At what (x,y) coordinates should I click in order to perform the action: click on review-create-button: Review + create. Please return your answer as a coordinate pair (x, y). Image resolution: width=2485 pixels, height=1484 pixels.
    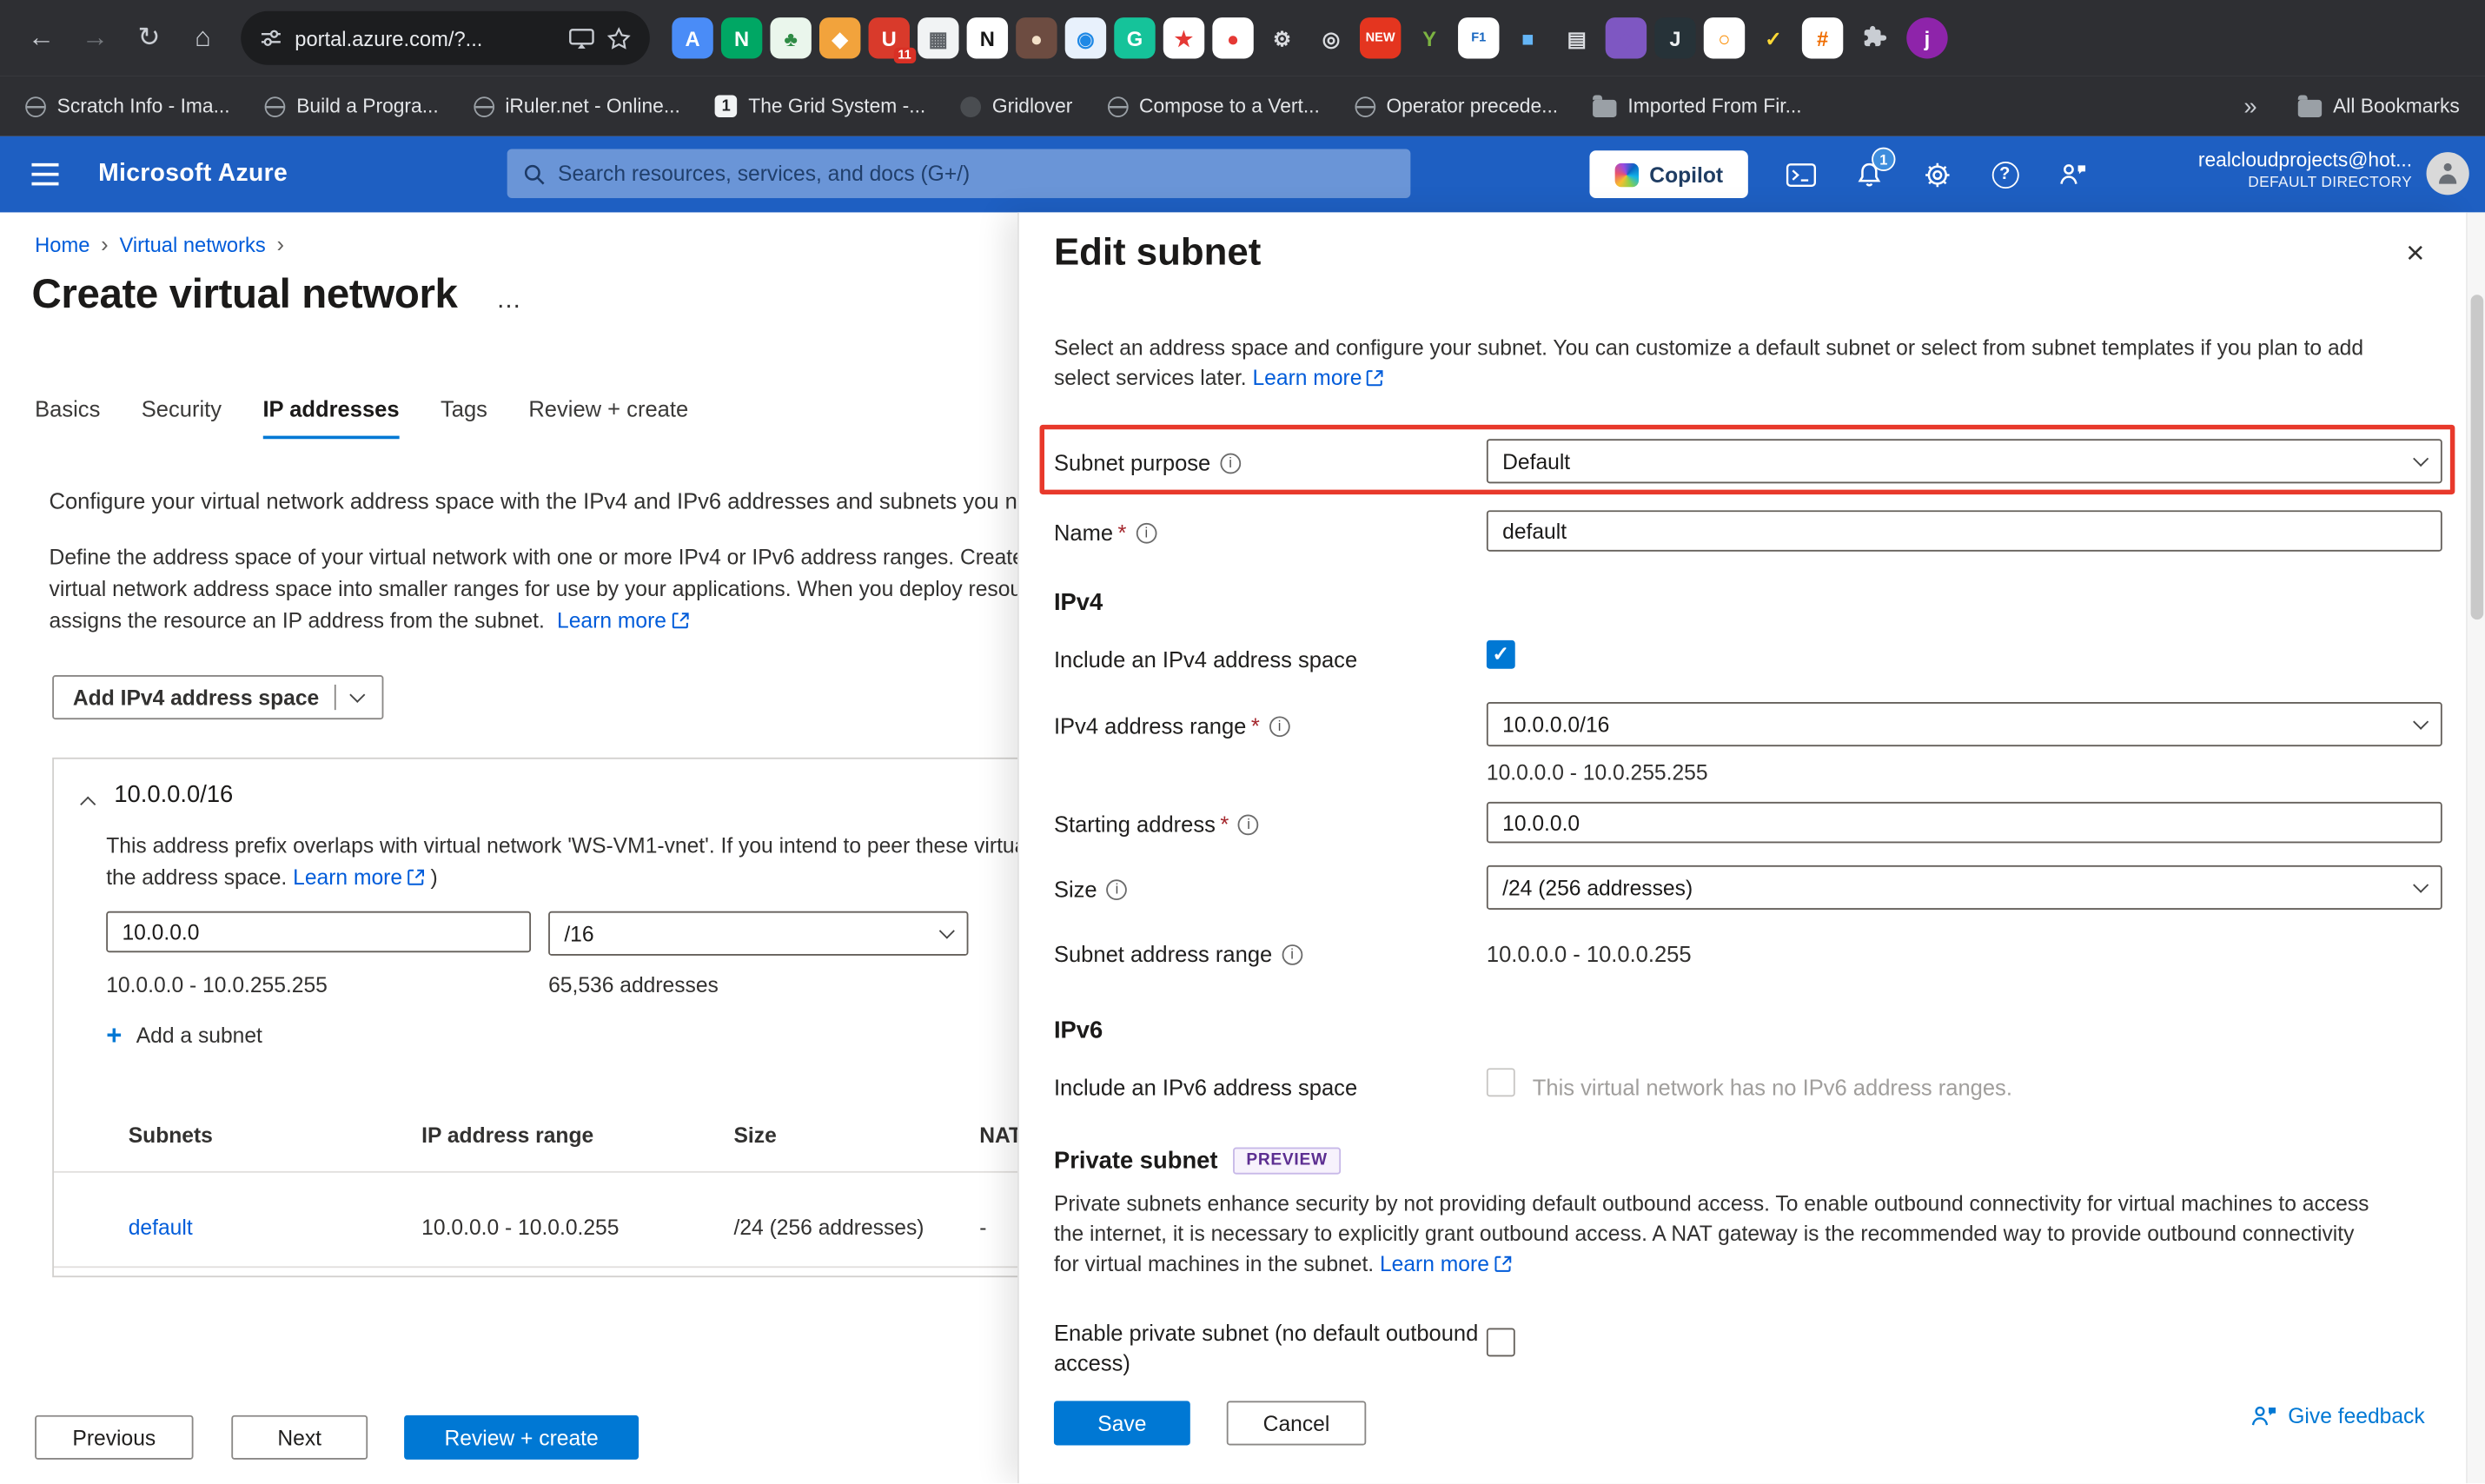
    Looking at the image, I should click on (521, 1437).